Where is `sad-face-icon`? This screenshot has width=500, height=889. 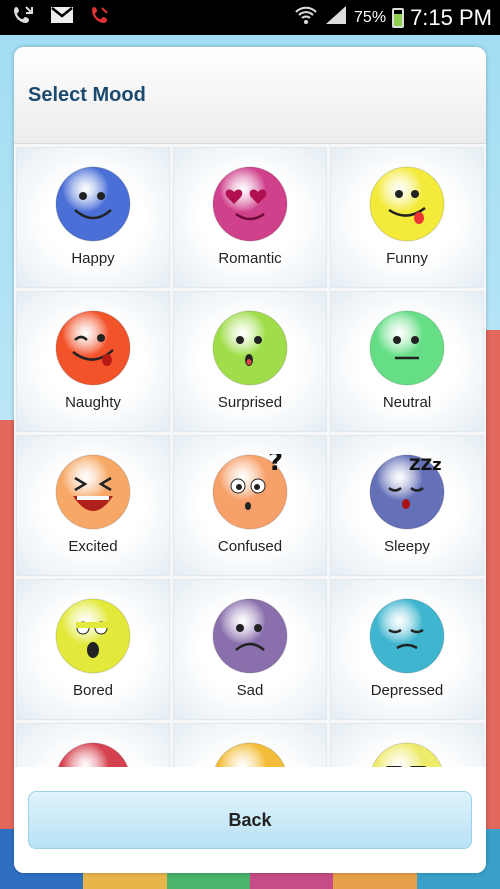 sad-face-icon is located at coordinates (250, 636).